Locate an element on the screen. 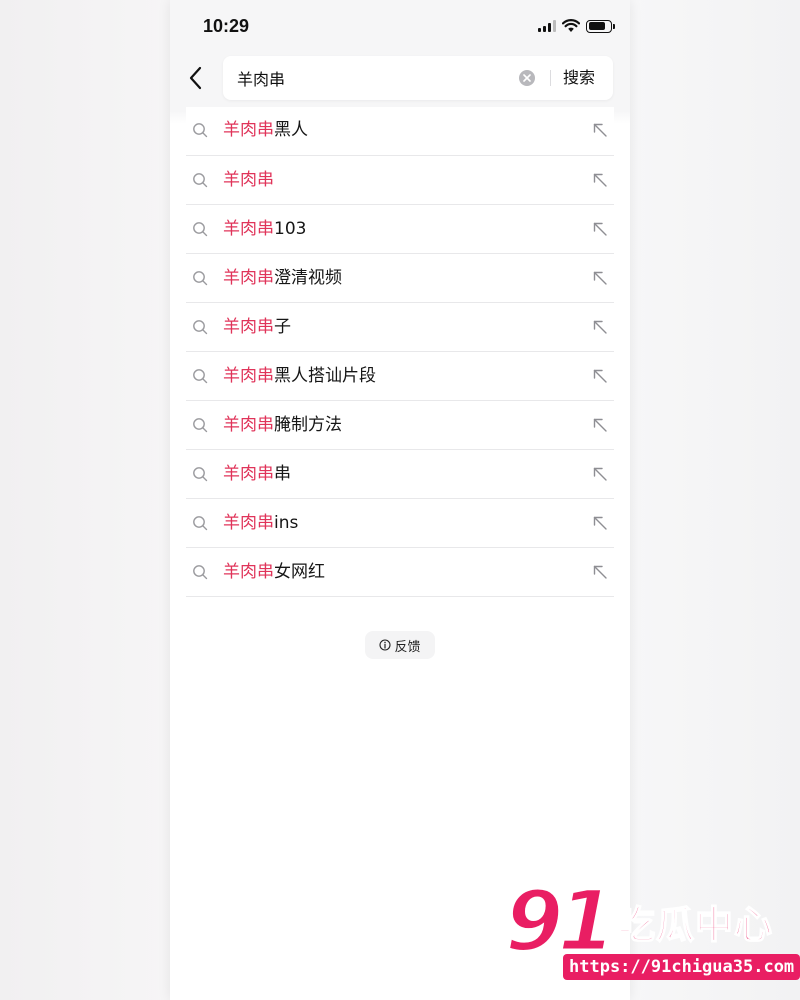 Image resolution: width=800 pixels, height=1000 pixels. suggestion-item: 羊肉串黑人搭讪片段 is located at coordinates (400, 376).